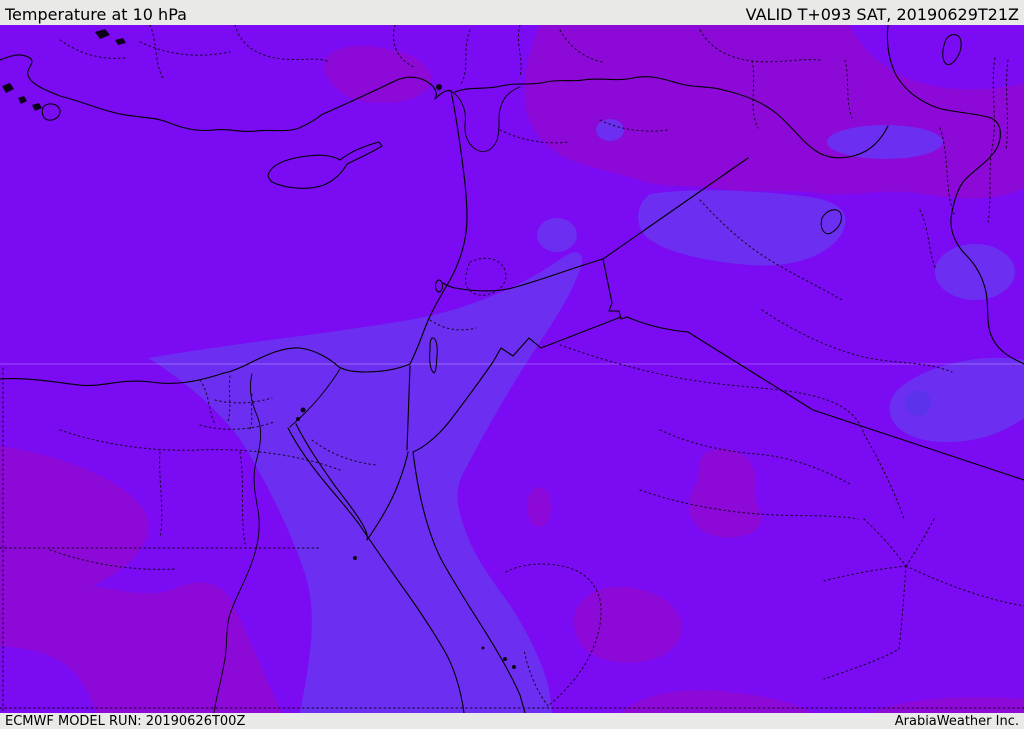  I want to click on temp-region-syria-spot, so click(557, 235).